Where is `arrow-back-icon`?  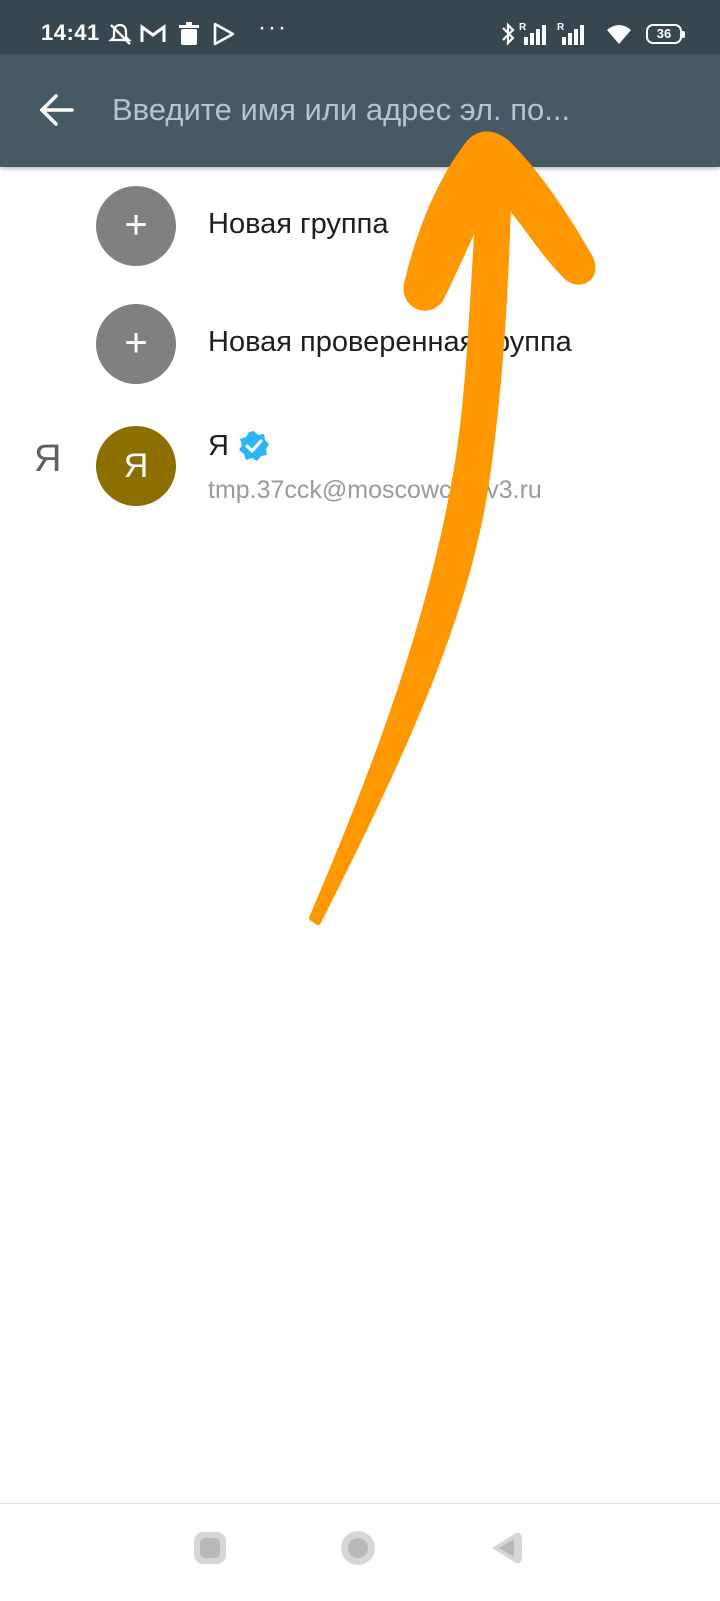 arrow-back-icon is located at coordinates (56, 110).